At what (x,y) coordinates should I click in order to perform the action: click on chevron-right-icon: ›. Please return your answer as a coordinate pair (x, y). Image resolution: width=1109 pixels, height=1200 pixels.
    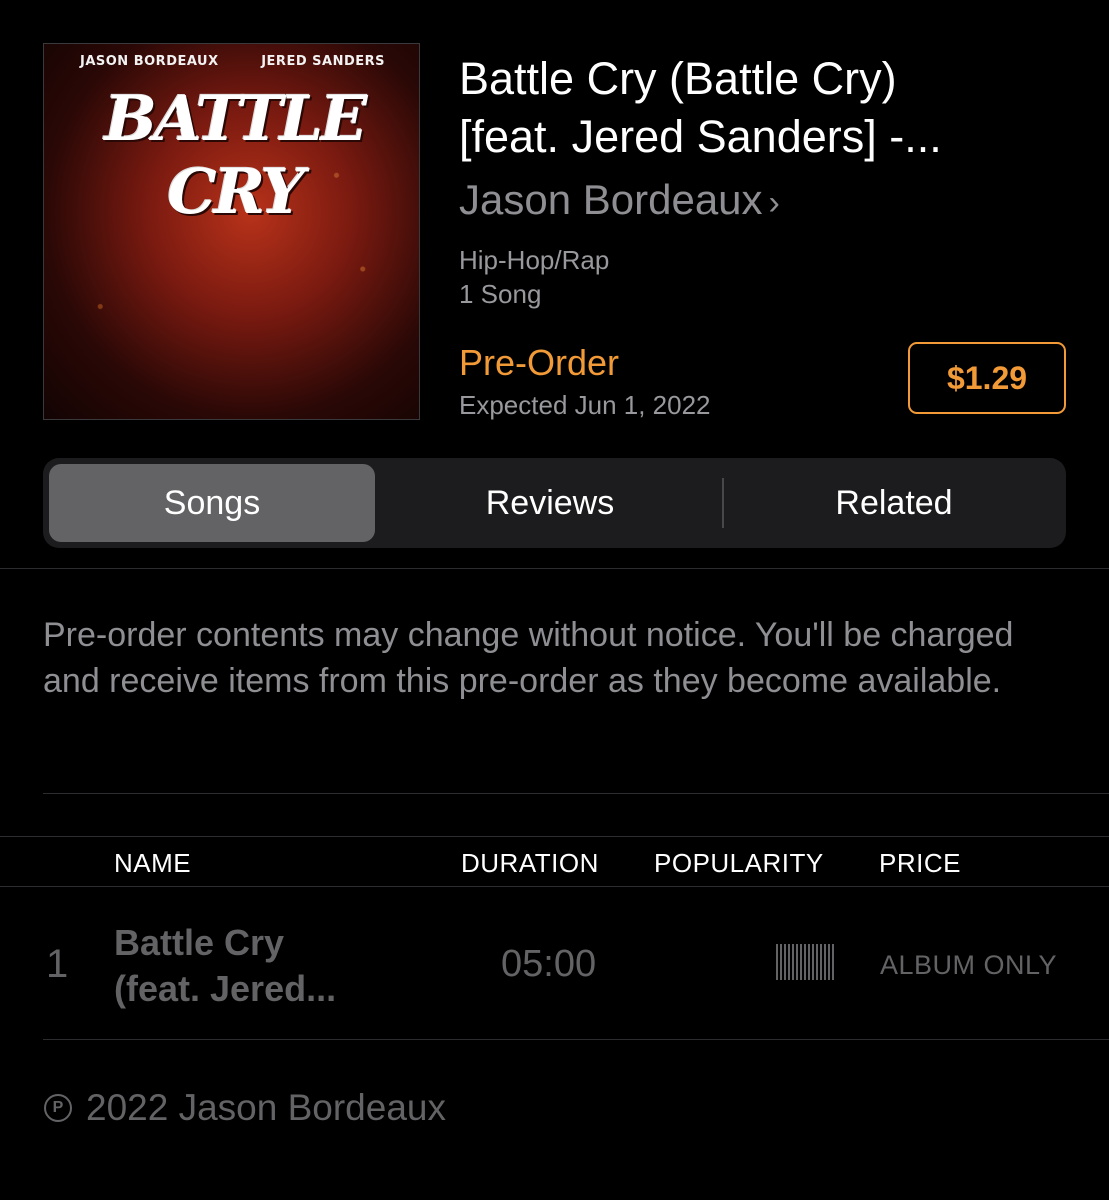
    Looking at the image, I should click on (774, 203).